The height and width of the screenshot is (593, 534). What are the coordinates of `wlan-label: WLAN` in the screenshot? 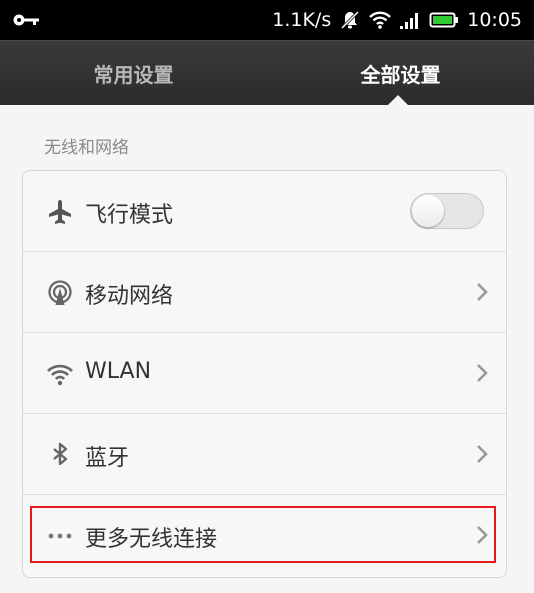 It's located at (118, 371).